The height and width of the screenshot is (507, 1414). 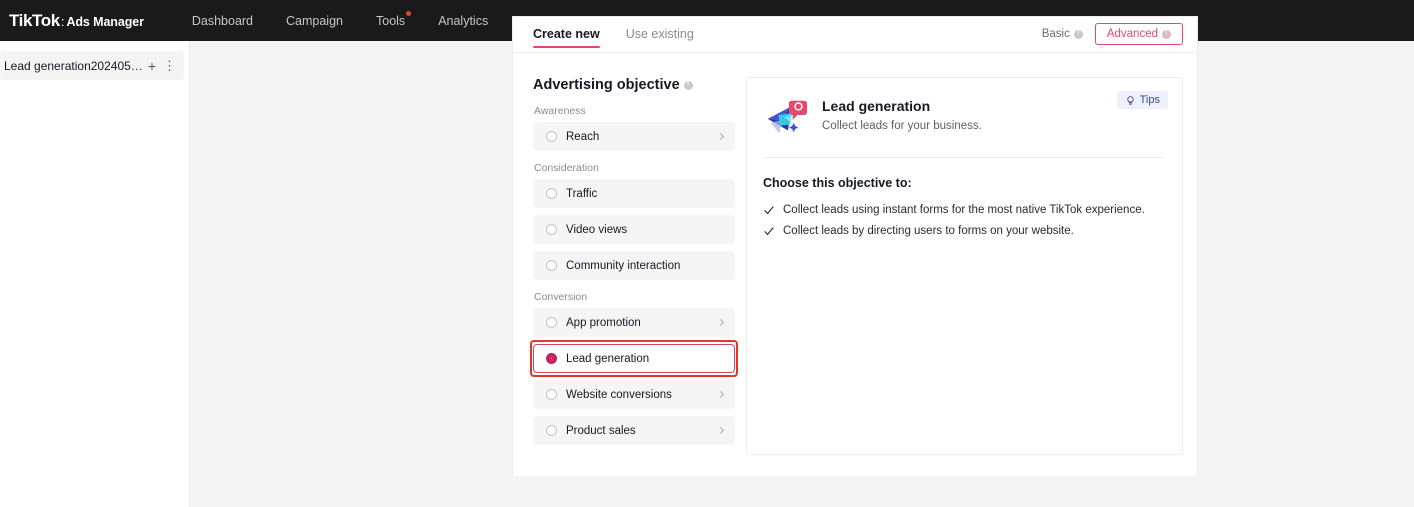 I want to click on objective-option-label: Community interaction, so click(x=623, y=265).